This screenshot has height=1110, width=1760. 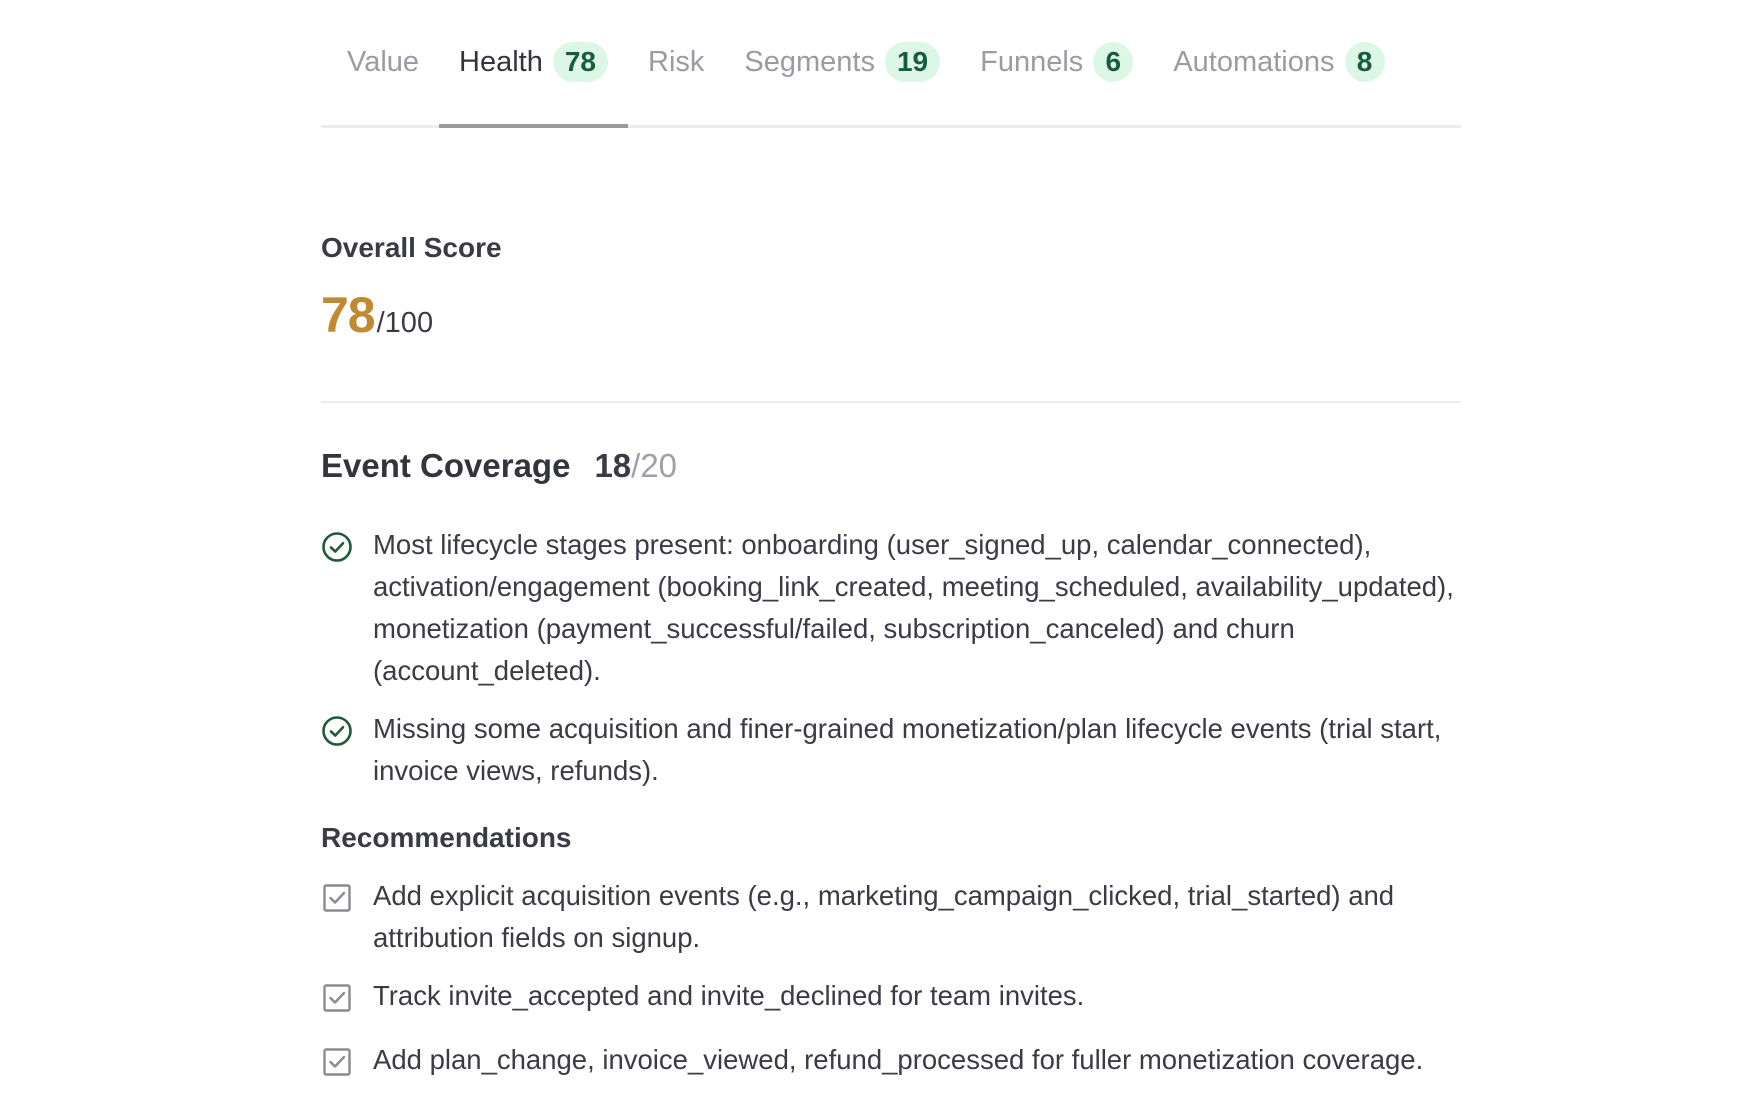 What do you see at coordinates (405, 323) in the screenshot?
I see `overall-score-max: /100` at bounding box center [405, 323].